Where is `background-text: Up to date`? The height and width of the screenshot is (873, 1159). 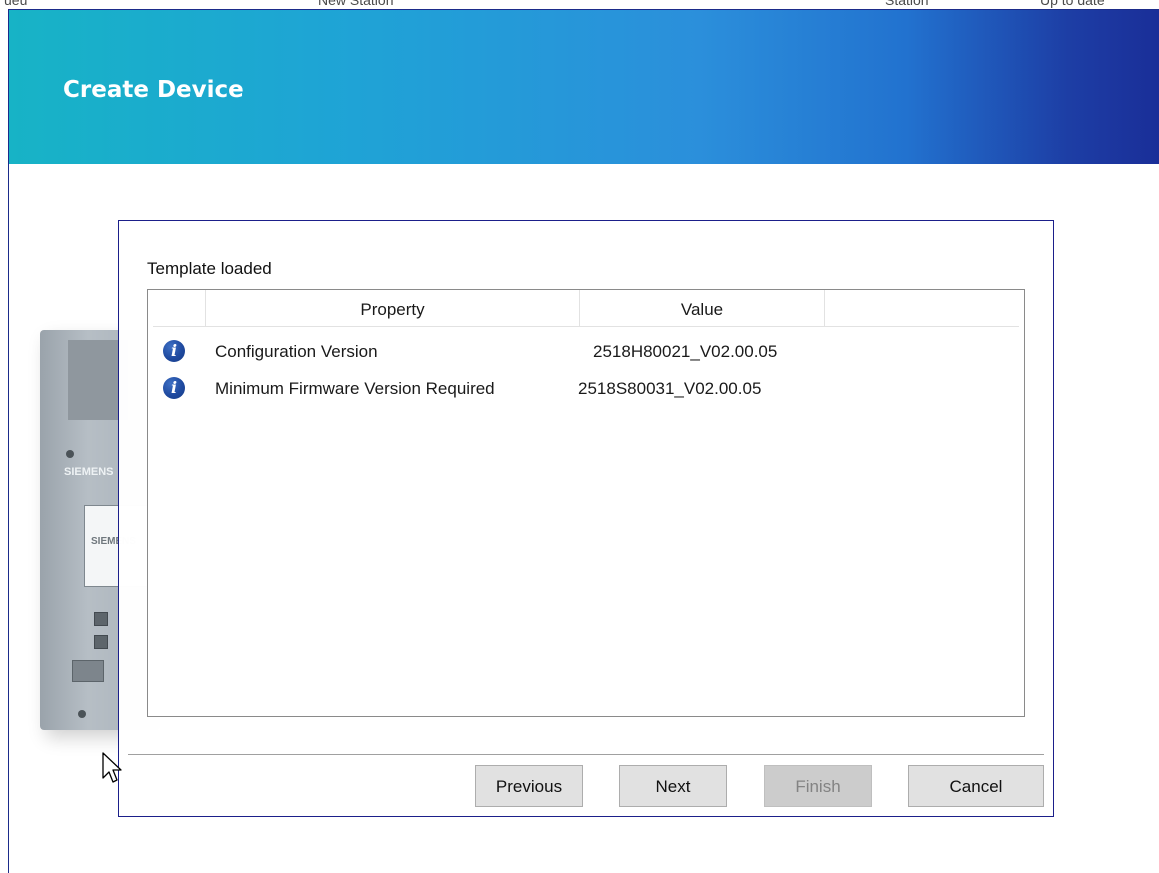 background-text: Up to date is located at coordinates (1072, 4).